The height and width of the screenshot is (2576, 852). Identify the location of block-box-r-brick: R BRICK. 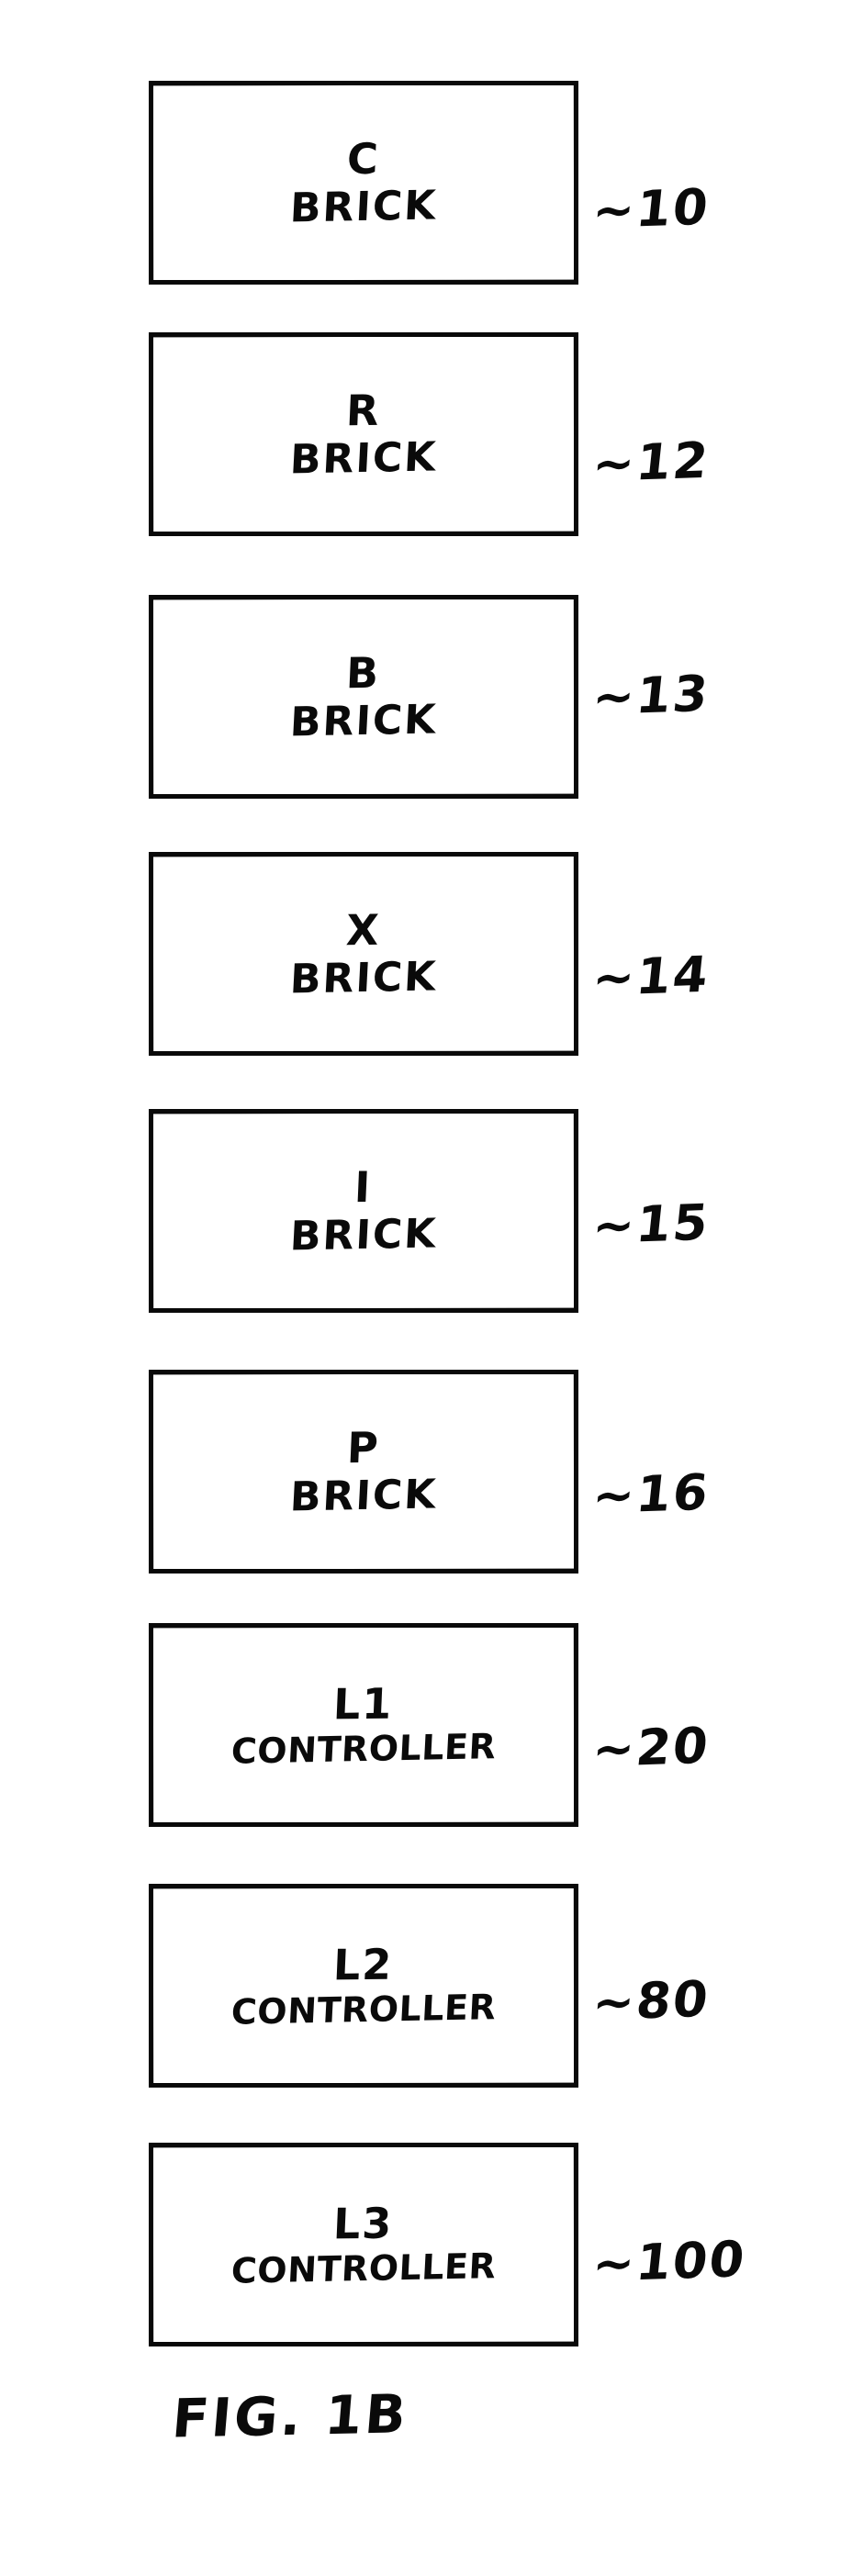
(363, 434).